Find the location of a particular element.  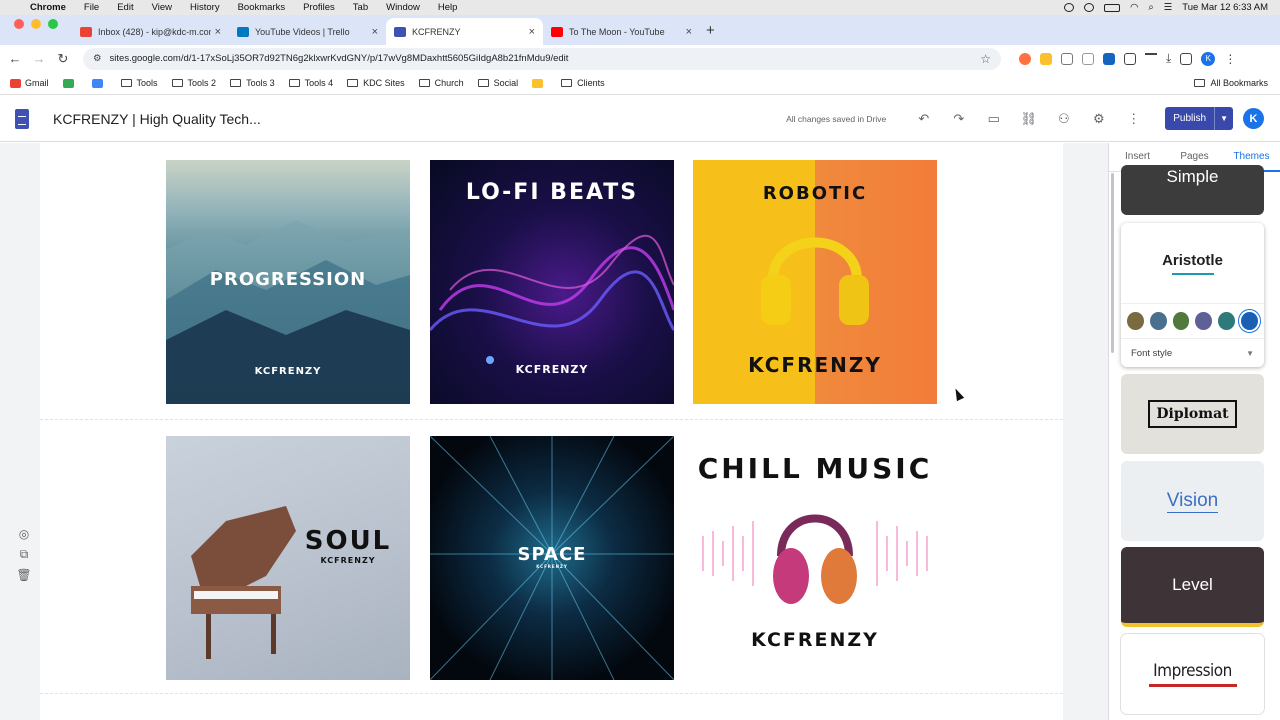

album-art-progression: PROGRESSION KCFRENZY is located at coordinates (288, 282).